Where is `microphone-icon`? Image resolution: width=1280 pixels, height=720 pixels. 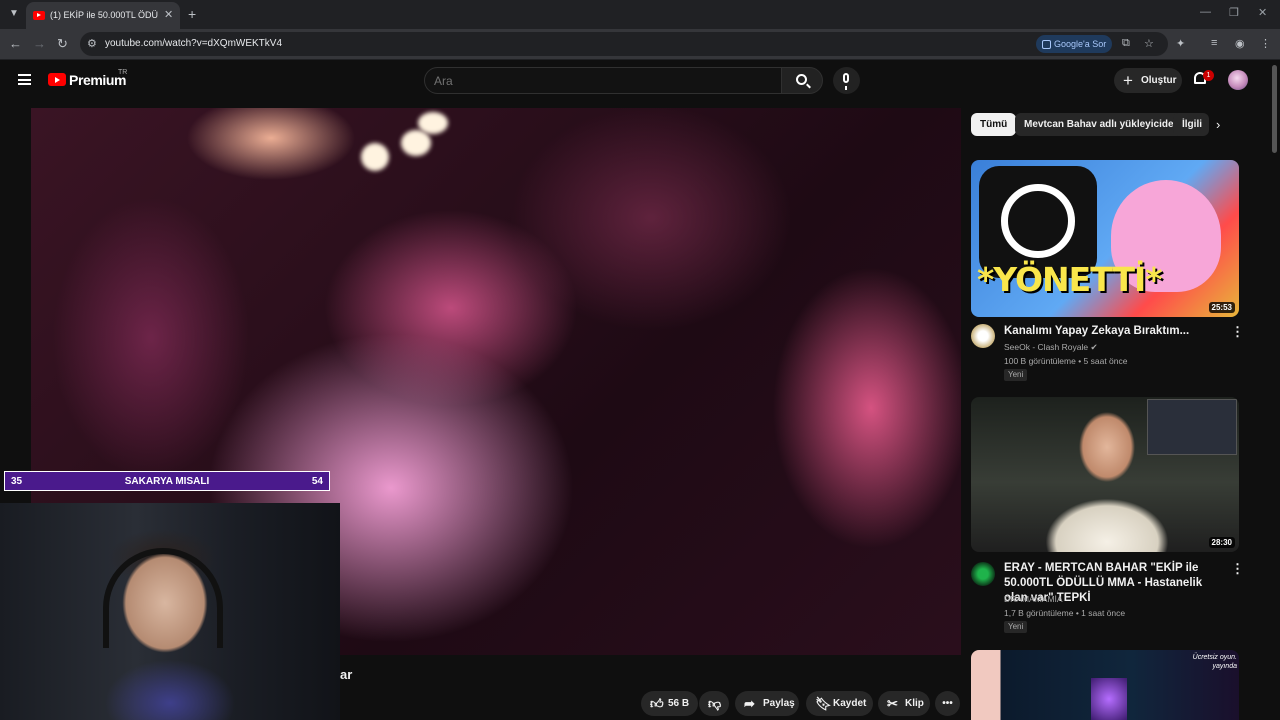
microphone-icon is located at coordinates (846, 81).